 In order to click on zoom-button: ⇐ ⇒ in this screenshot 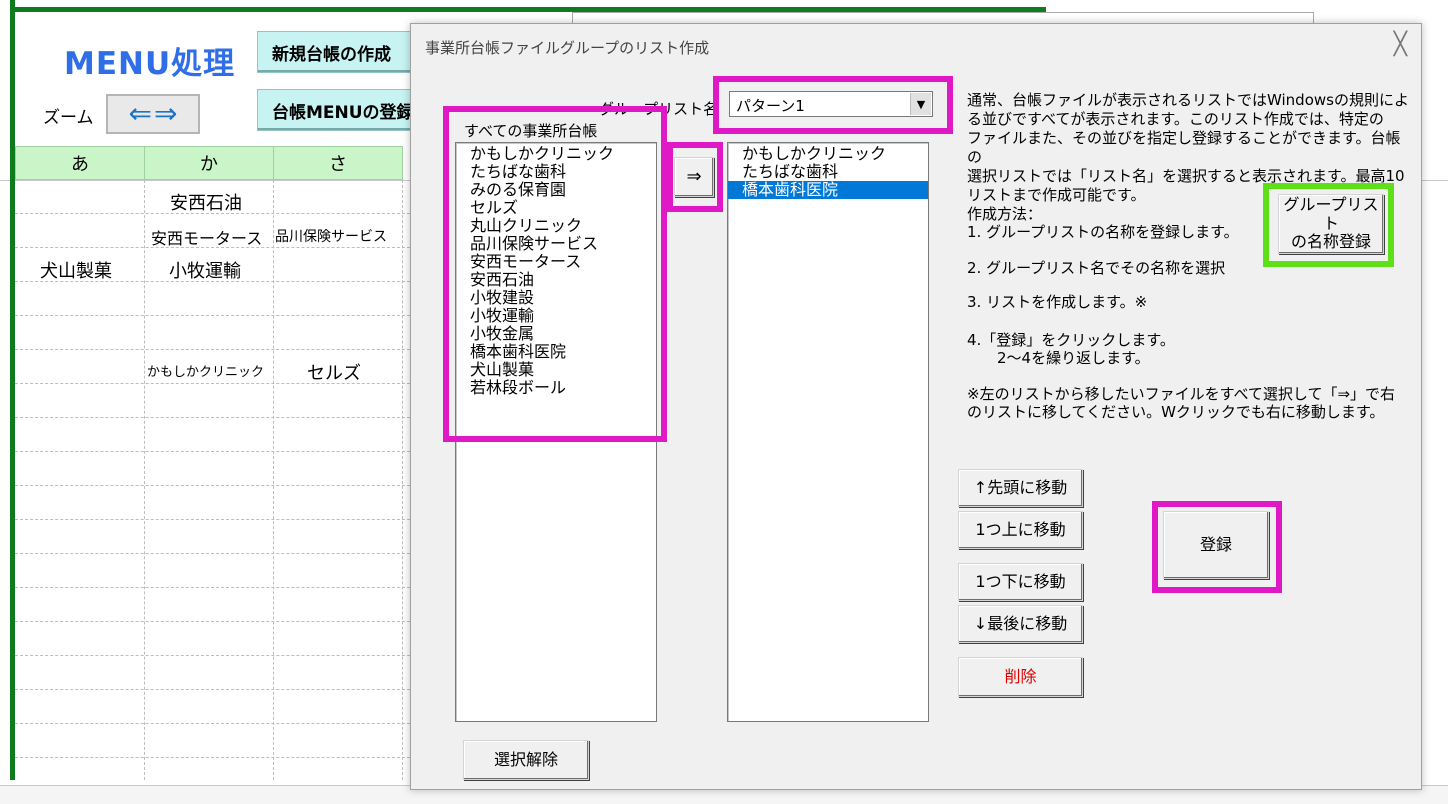, I will do `click(153, 114)`.